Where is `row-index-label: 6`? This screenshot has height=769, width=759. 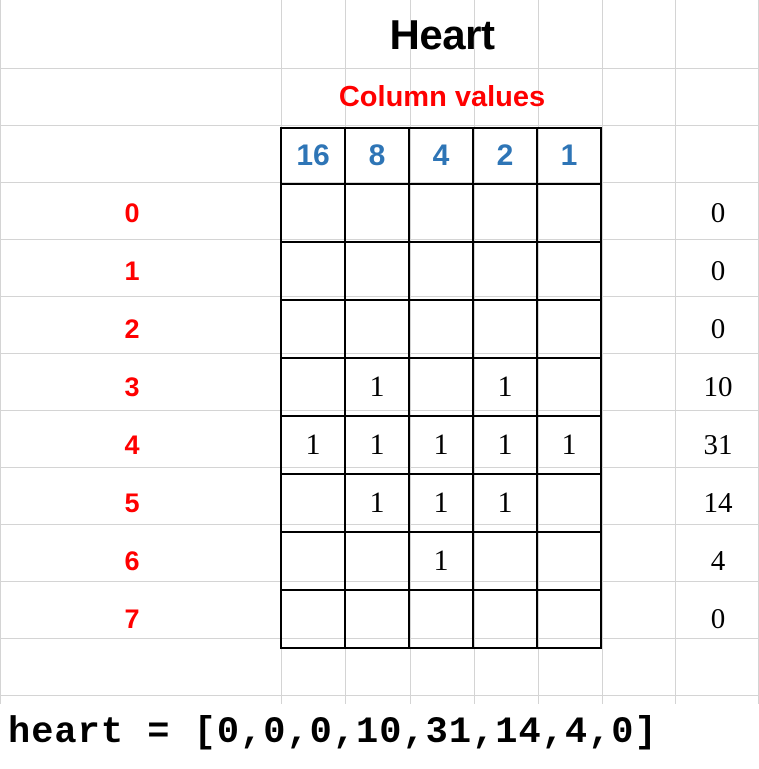
row-index-label: 6 is located at coordinates (132, 561).